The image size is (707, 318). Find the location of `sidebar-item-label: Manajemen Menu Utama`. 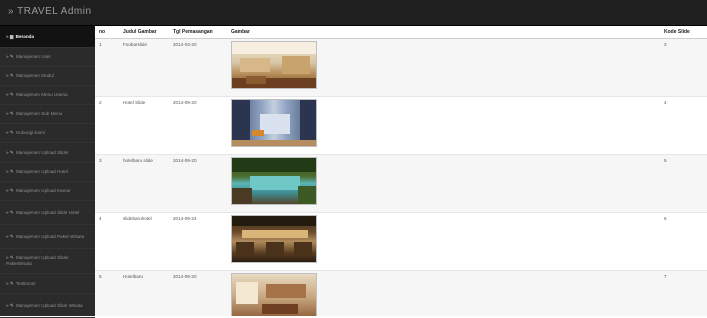

sidebar-item-label: Manajemen Menu Utama is located at coordinates (41, 94).